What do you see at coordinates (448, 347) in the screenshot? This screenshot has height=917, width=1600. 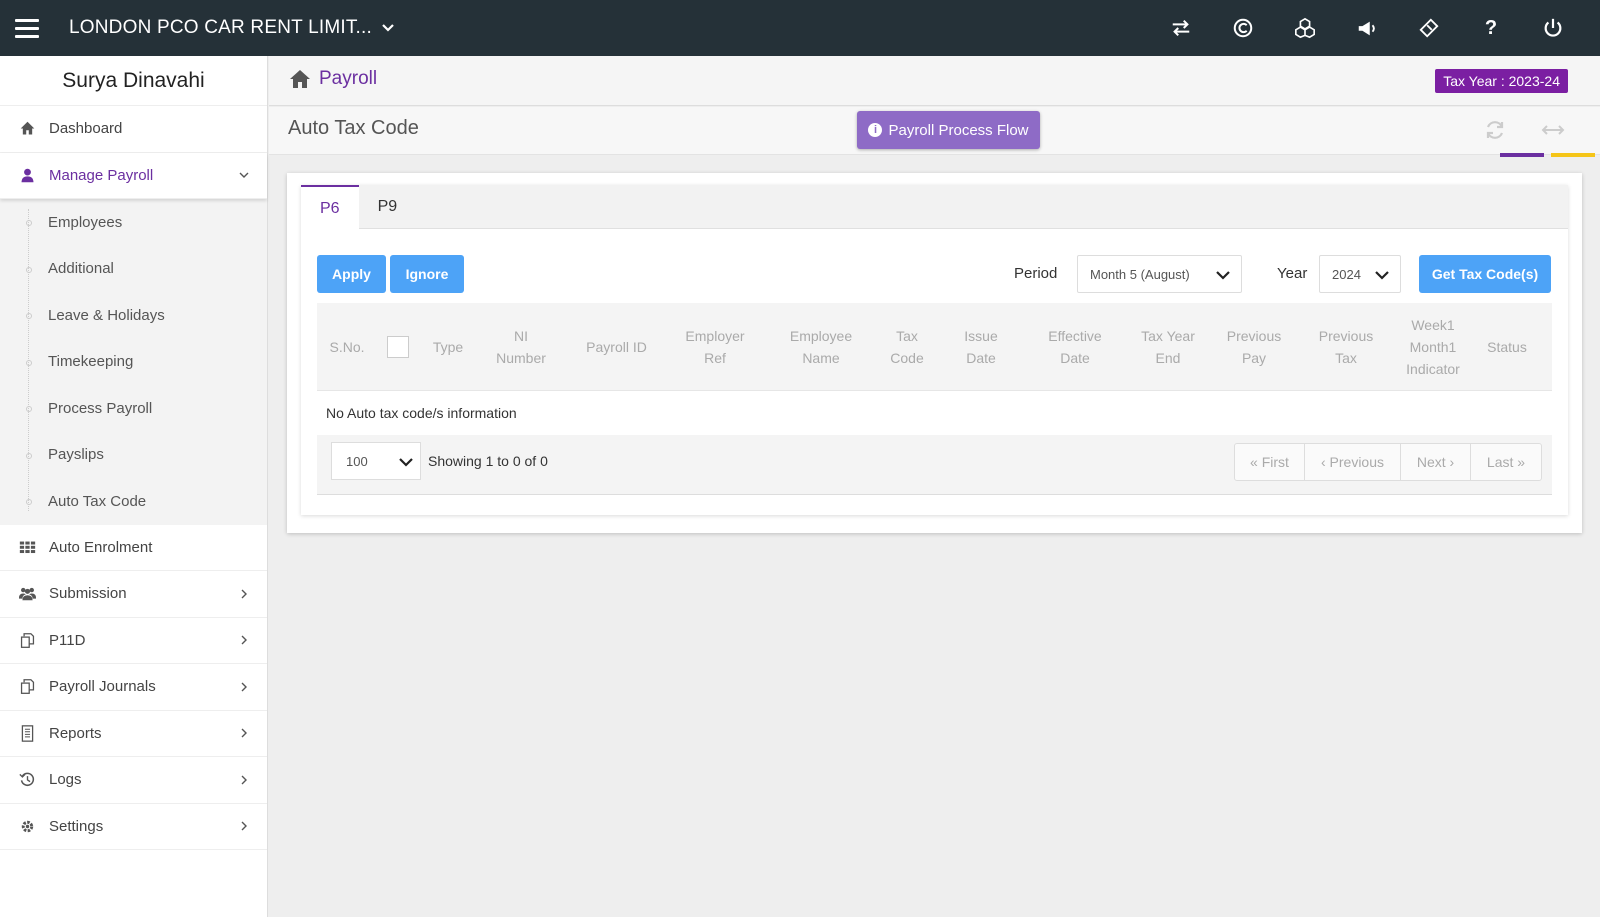 I see `column-header: Type` at bounding box center [448, 347].